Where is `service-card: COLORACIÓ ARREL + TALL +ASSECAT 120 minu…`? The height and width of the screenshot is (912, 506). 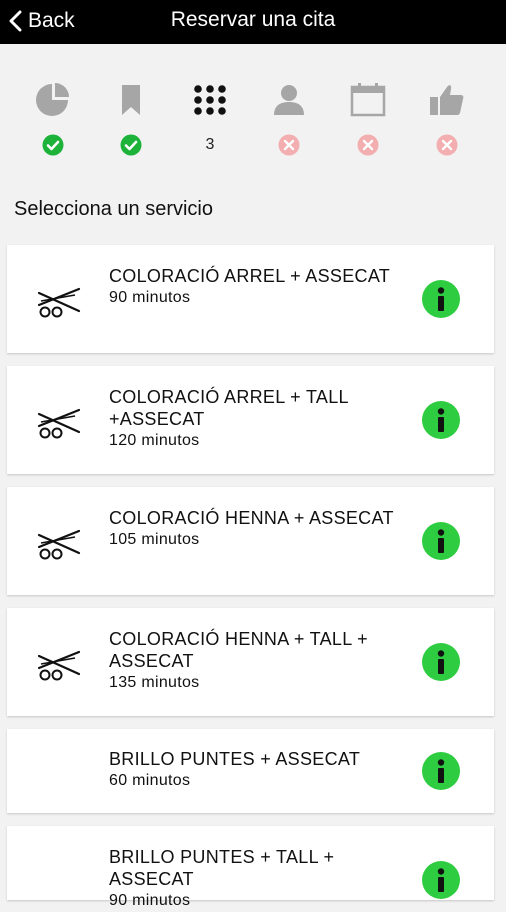 service-card: COLORACIÓ ARREL + TALL +ASSECAT 120 minu… is located at coordinates (250, 420).